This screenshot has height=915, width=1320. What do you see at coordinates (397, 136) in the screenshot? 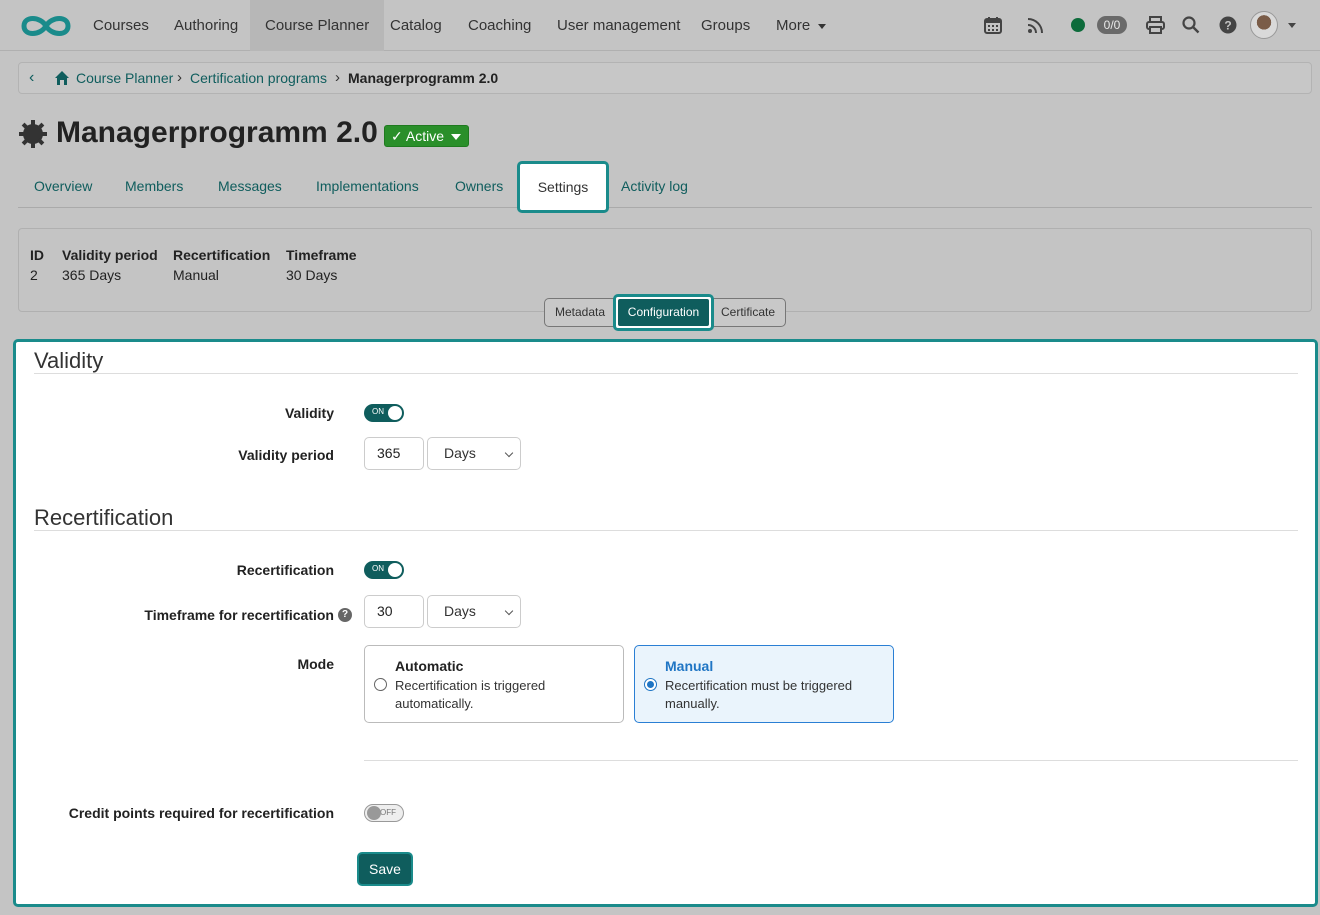
I see `check-icon: ✓` at bounding box center [397, 136].